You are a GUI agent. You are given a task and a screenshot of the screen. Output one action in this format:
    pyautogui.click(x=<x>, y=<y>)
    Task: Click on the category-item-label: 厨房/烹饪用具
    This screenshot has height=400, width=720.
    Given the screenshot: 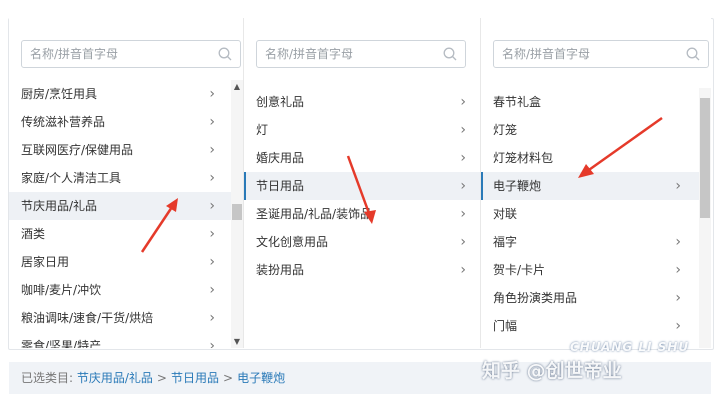 What is the action you would take?
    pyautogui.click(x=59, y=94)
    